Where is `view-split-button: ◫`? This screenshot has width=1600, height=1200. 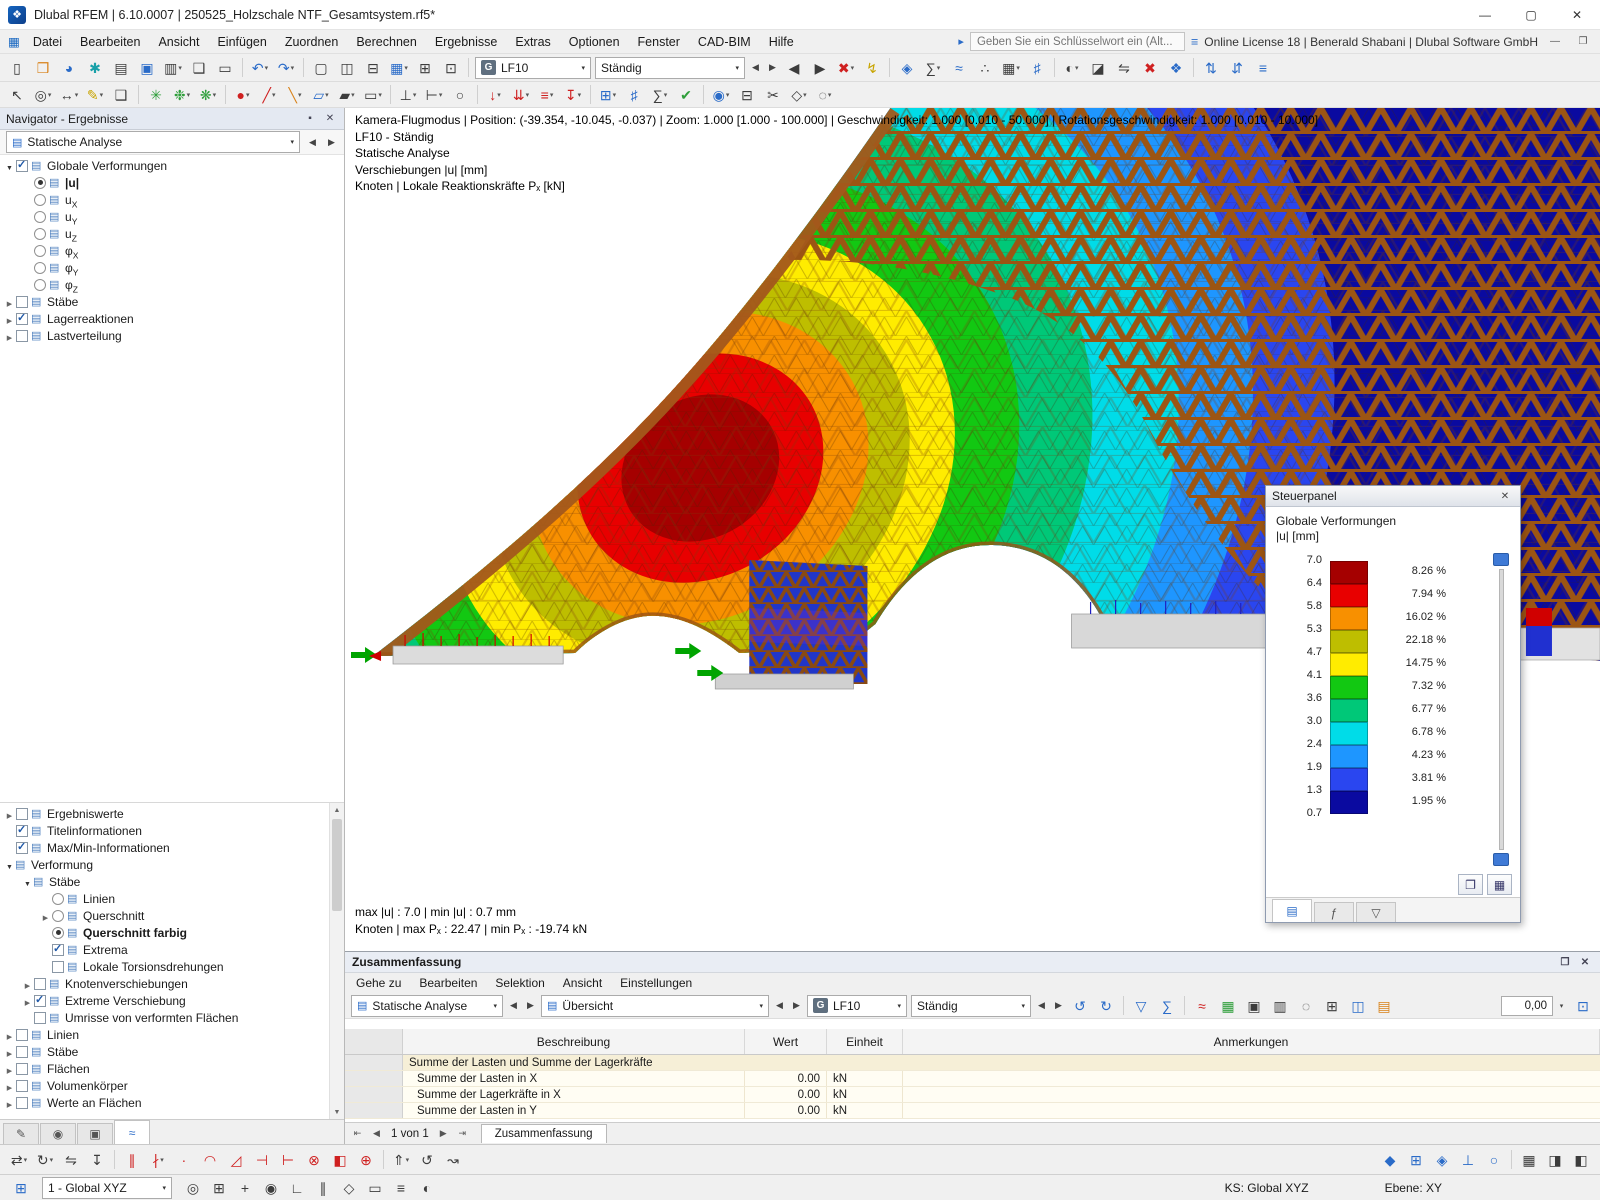
view-split-button: ◫ is located at coordinates (347, 67).